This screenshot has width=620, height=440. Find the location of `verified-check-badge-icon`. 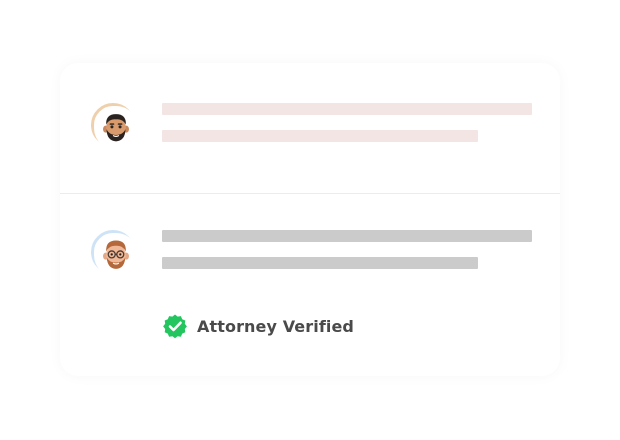

verified-check-badge-icon is located at coordinates (175, 326).